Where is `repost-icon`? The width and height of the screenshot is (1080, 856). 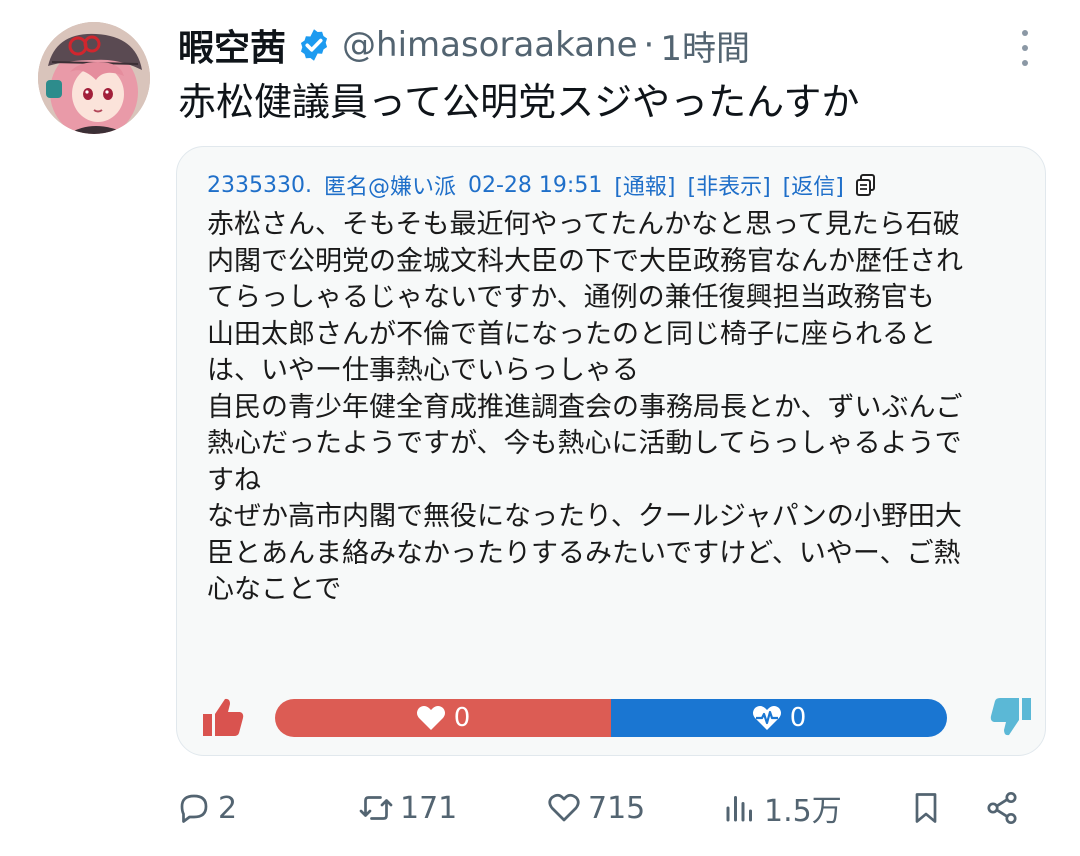 repost-icon is located at coordinates (376, 808).